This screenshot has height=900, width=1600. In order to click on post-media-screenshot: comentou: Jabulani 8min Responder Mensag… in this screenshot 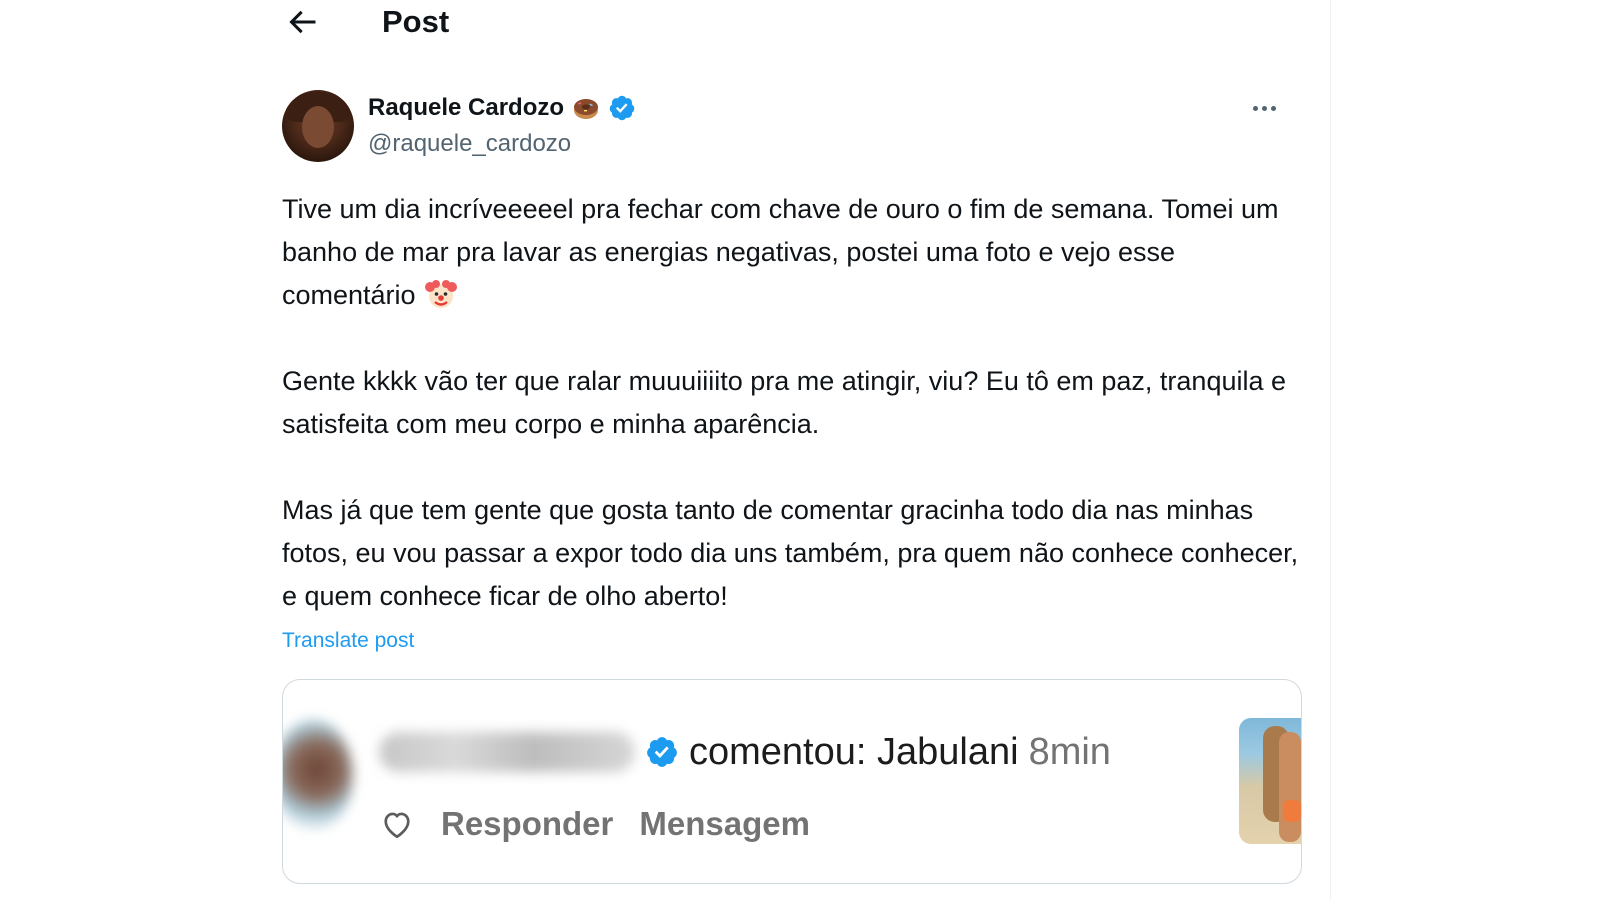, I will do `click(792, 781)`.